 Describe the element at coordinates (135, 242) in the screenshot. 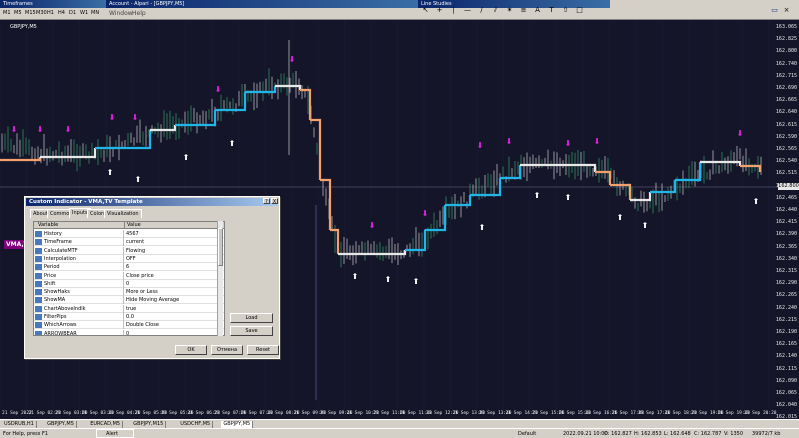

I see `input-value: current` at that location.